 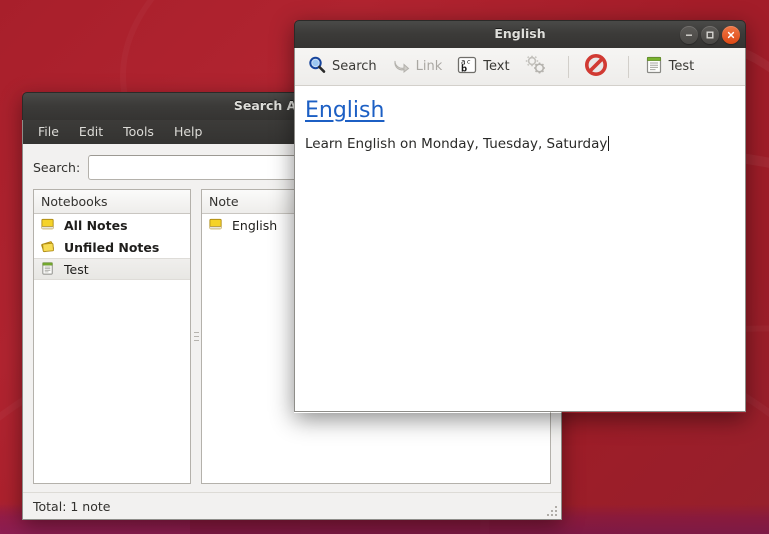 I want to click on notebooks-pane: Notebooks All Notes Unfiled Notes Test, so click(x=112, y=336).